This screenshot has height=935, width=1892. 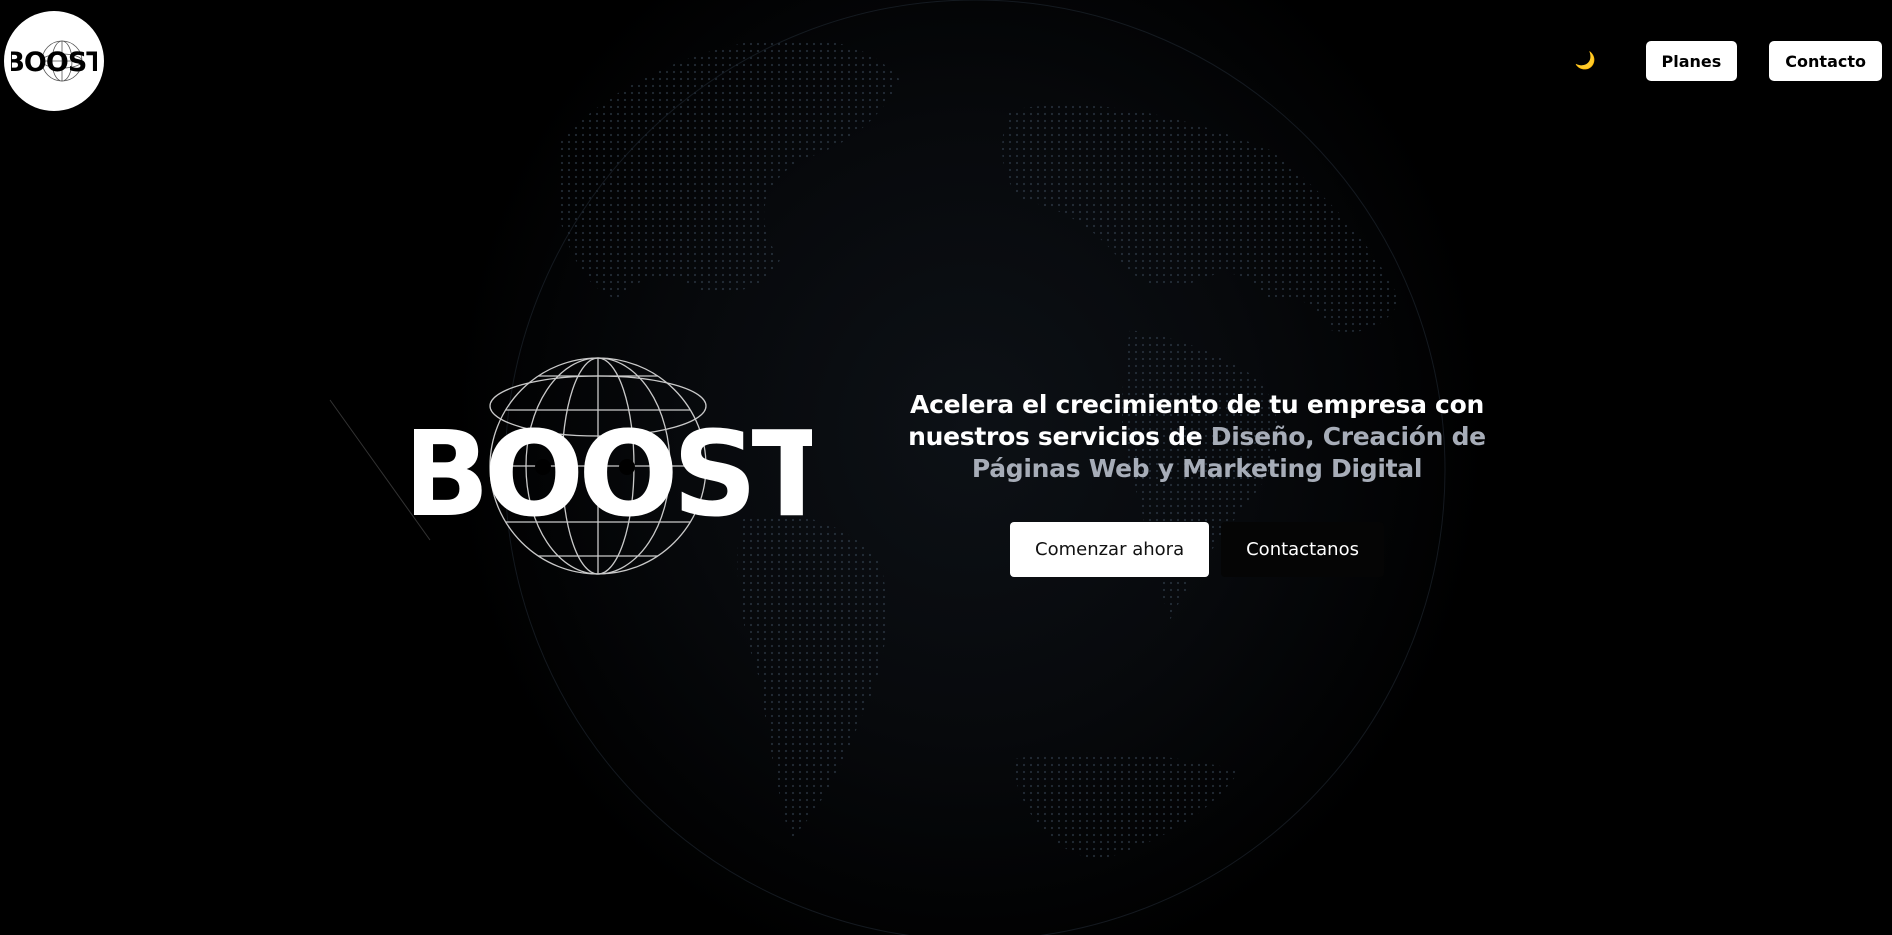 I want to click on nav-planes-button: Planes, so click(x=1691, y=61).